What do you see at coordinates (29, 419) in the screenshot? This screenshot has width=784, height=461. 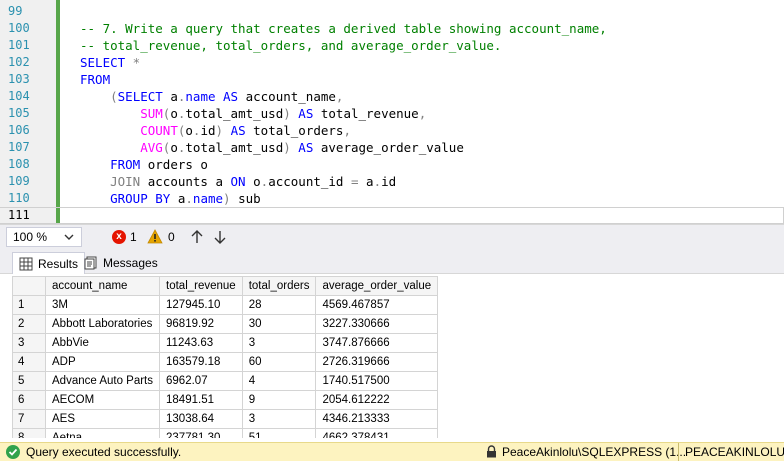 I see `row-number-cell: 7` at bounding box center [29, 419].